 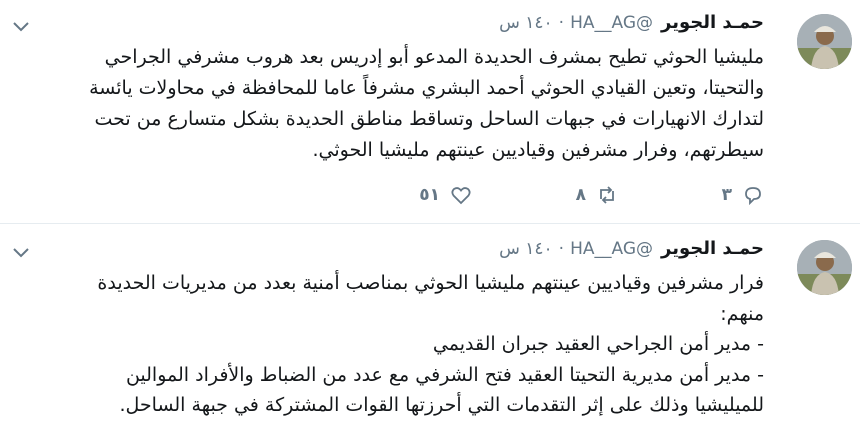 What do you see at coordinates (726, 195) in the screenshot?
I see `reply-count: ٣` at bounding box center [726, 195].